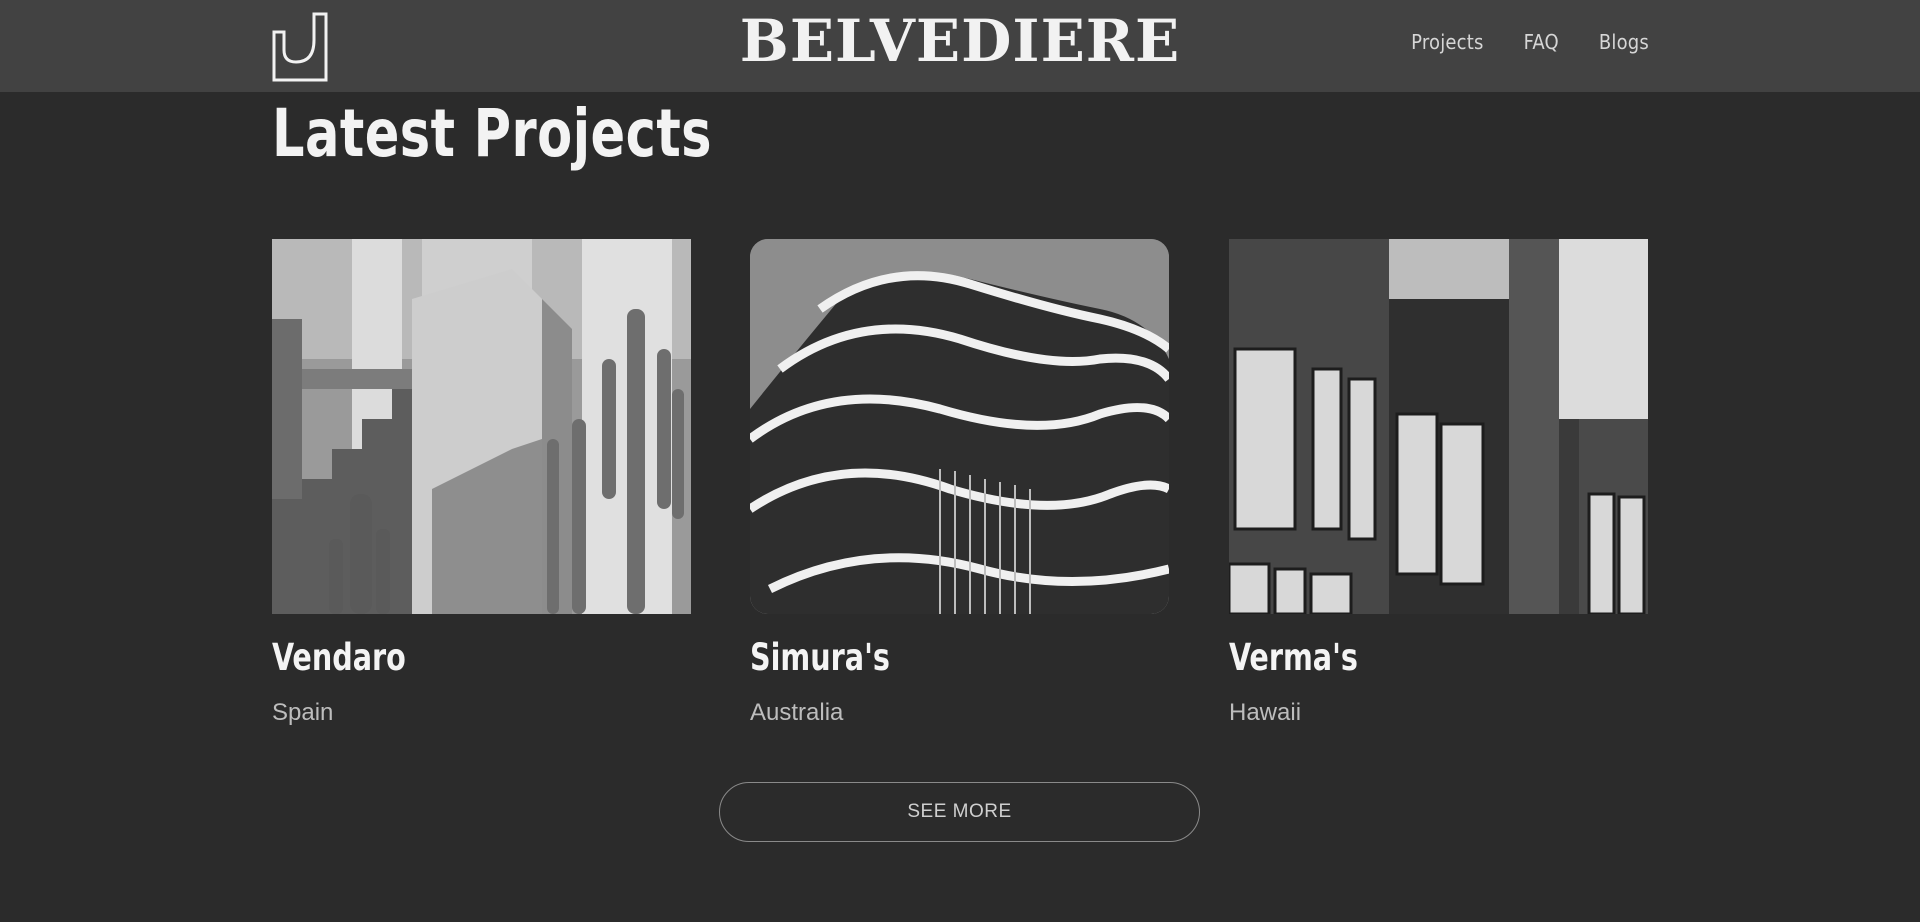  What do you see at coordinates (481, 426) in the screenshot?
I see `cactus-building-photo` at bounding box center [481, 426].